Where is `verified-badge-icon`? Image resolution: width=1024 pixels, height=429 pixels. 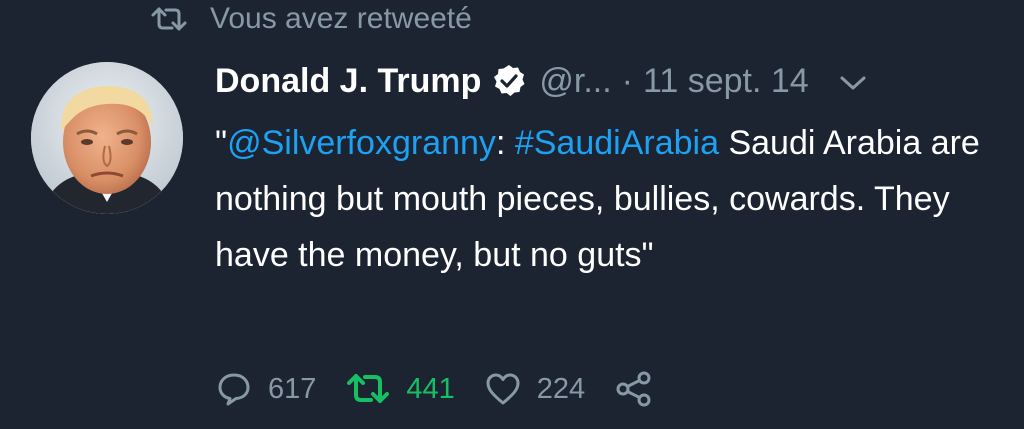 verified-badge-icon is located at coordinates (509, 80).